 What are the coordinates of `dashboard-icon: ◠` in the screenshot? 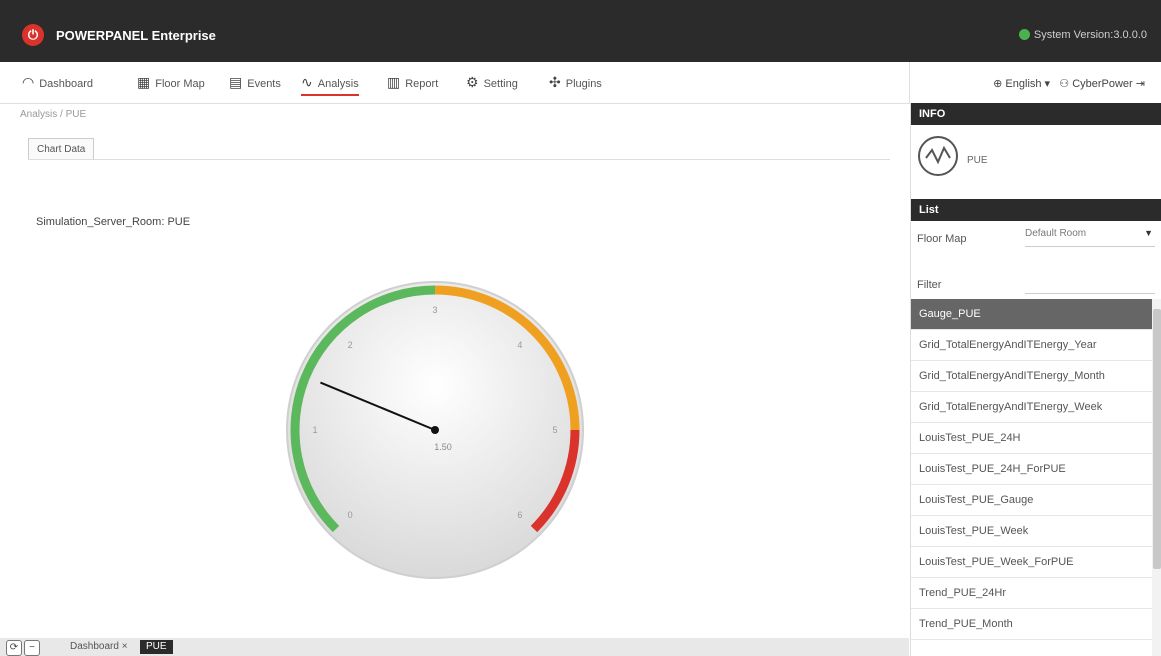 It's located at (28, 82).